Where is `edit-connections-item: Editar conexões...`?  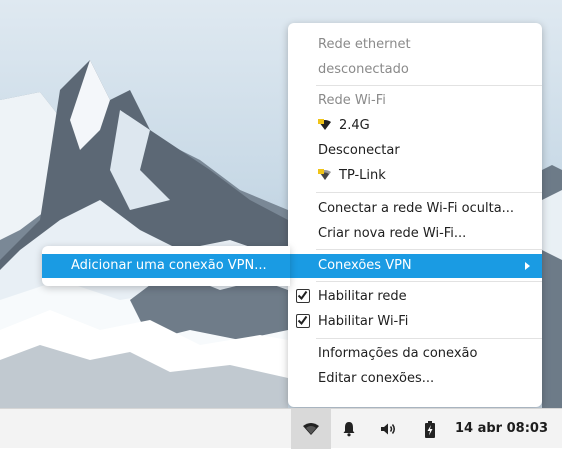 edit-connections-item: Editar conexões... is located at coordinates (415, 379).